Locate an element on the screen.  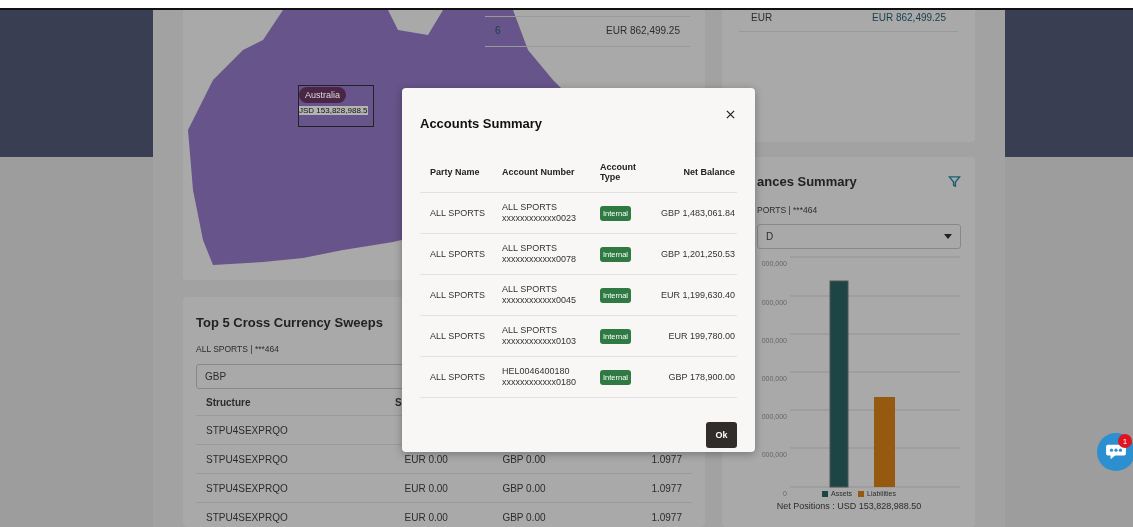
currency-select: D is located at coordinates (859, 236).